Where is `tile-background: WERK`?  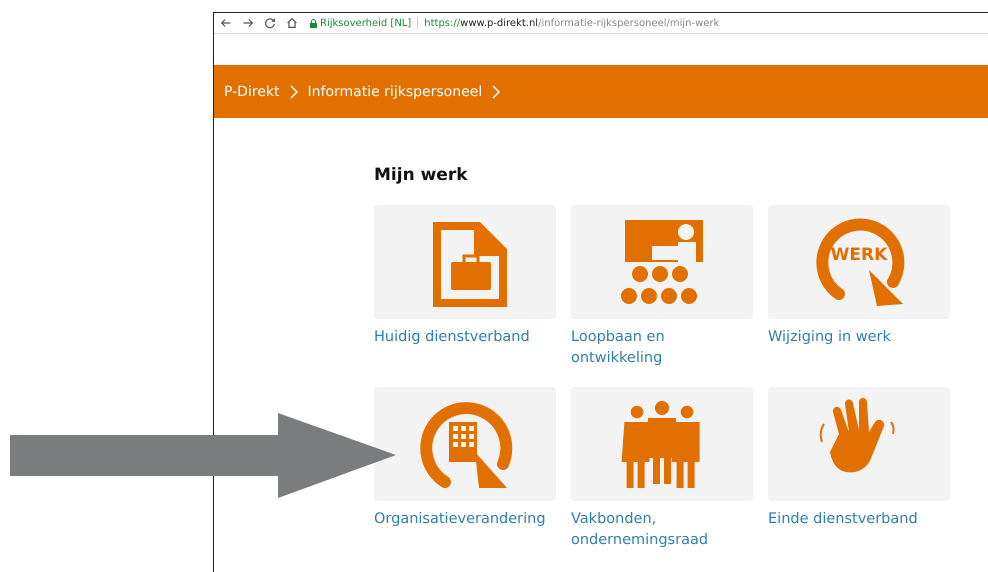
tile-background: WERK is located at coordinates (859, 262).